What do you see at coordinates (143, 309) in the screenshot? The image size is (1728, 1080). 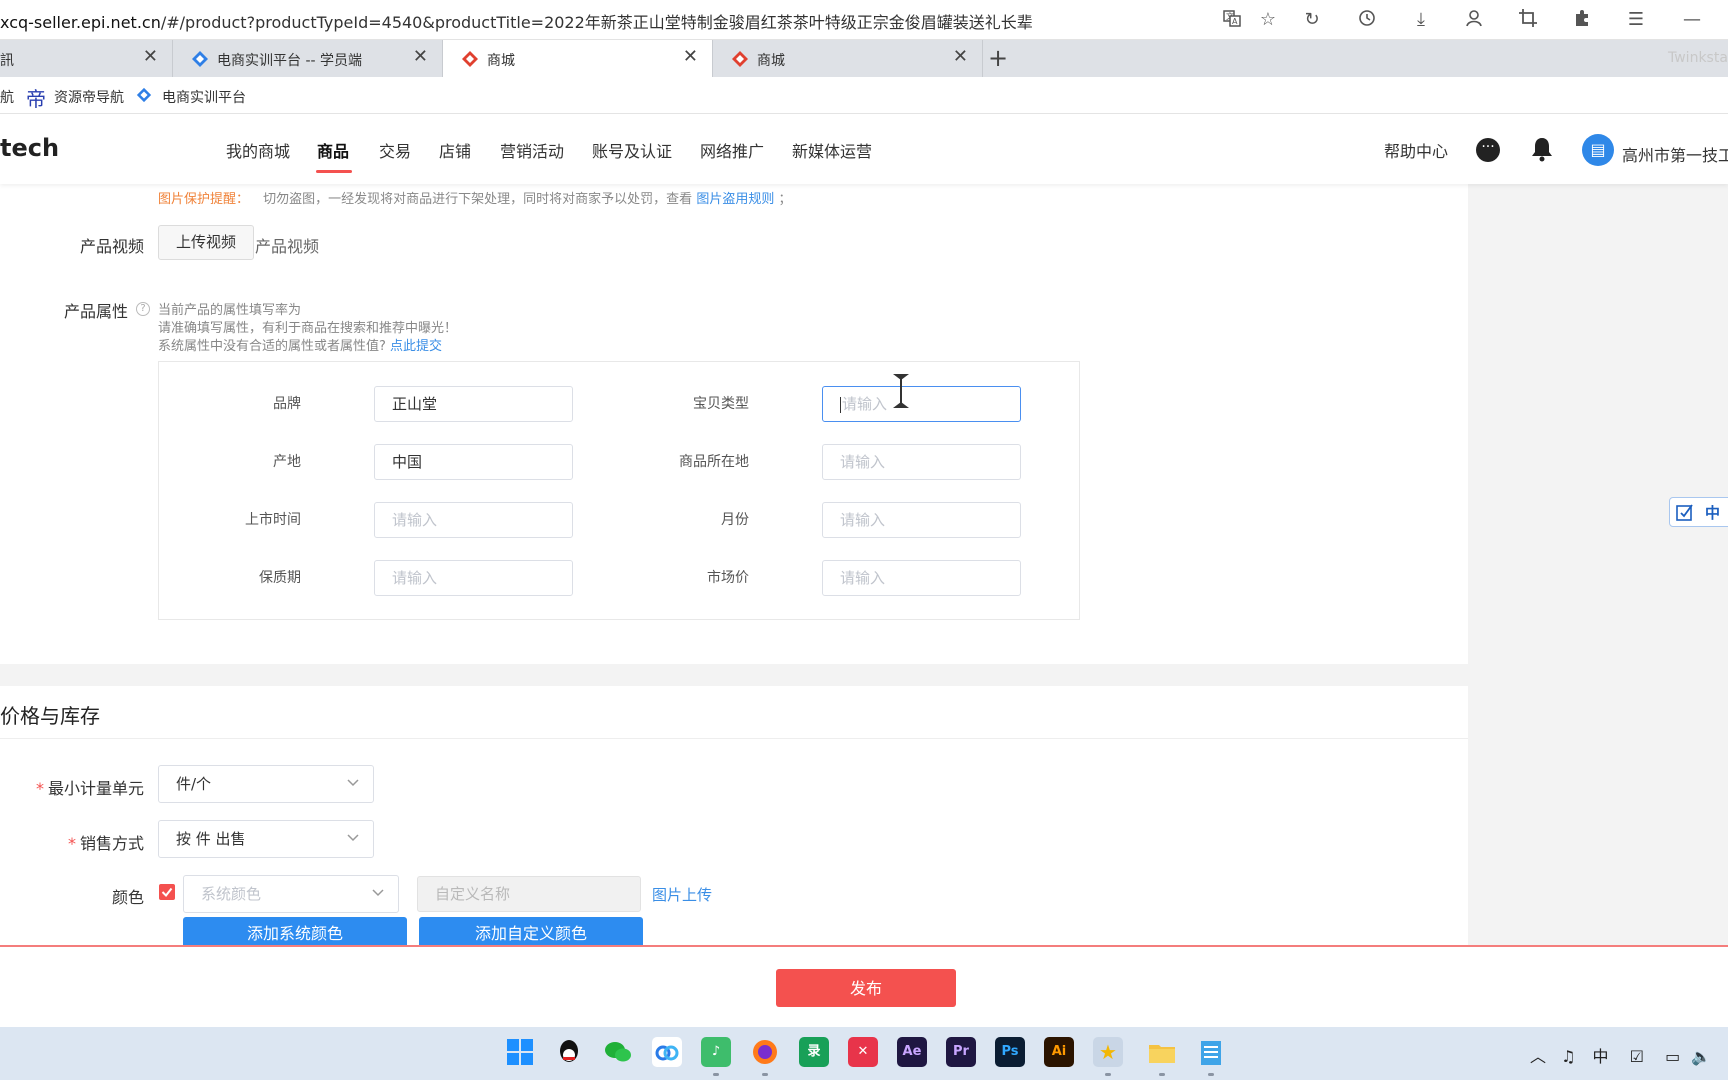 I see `help-icon: ?` at bounding box center [143, 309].